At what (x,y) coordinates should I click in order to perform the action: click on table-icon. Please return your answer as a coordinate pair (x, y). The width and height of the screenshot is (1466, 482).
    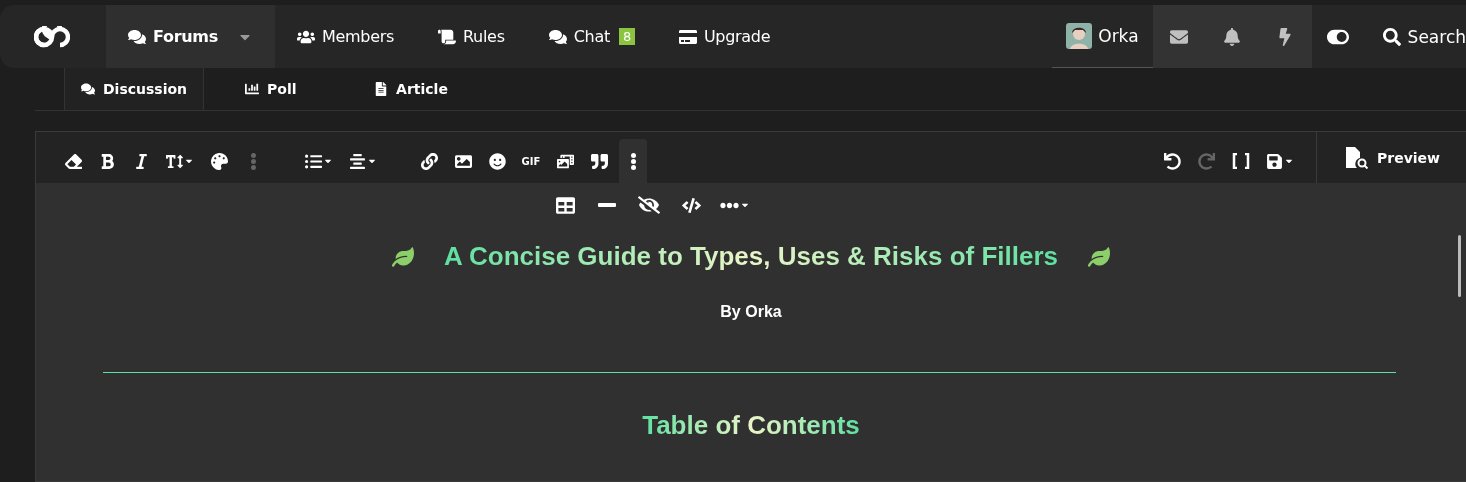
    Looking at the image, I should click on (565, 205).